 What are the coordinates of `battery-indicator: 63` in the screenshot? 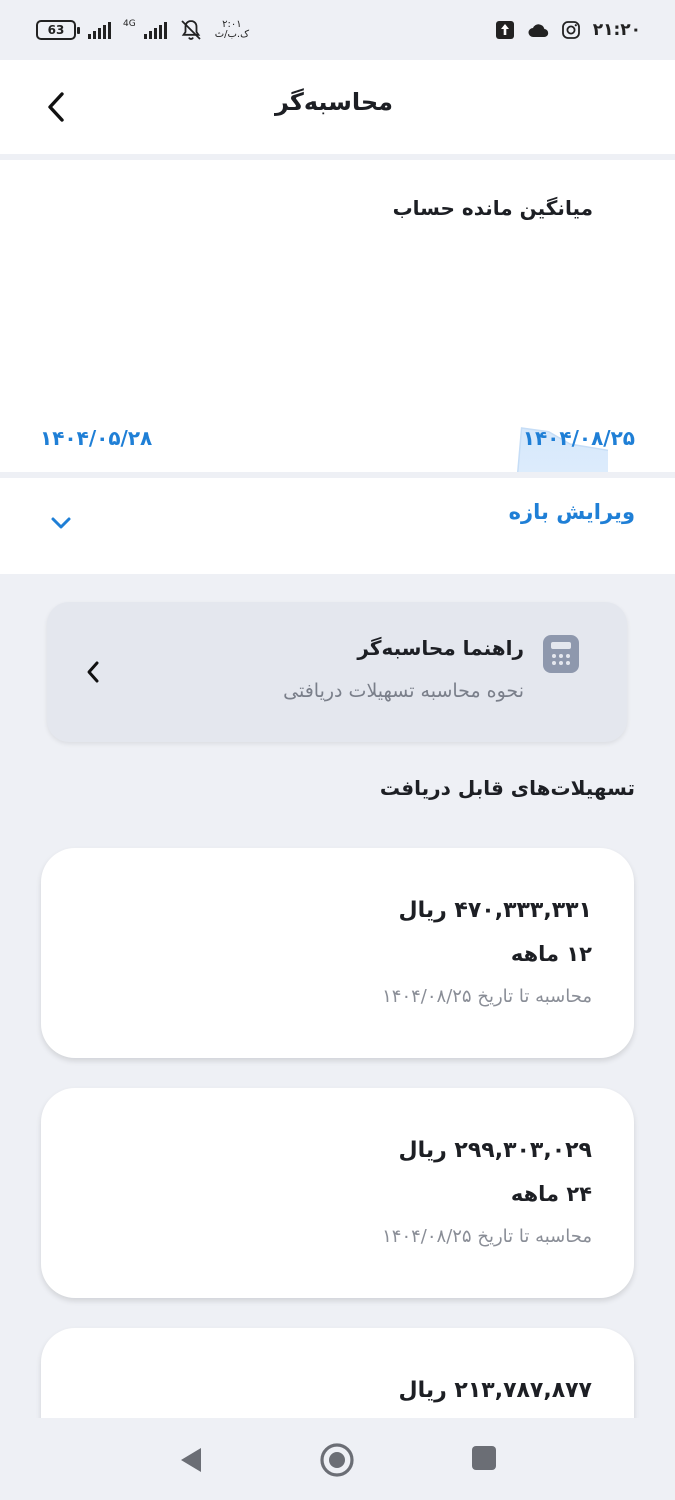 It's located at (58, 30).